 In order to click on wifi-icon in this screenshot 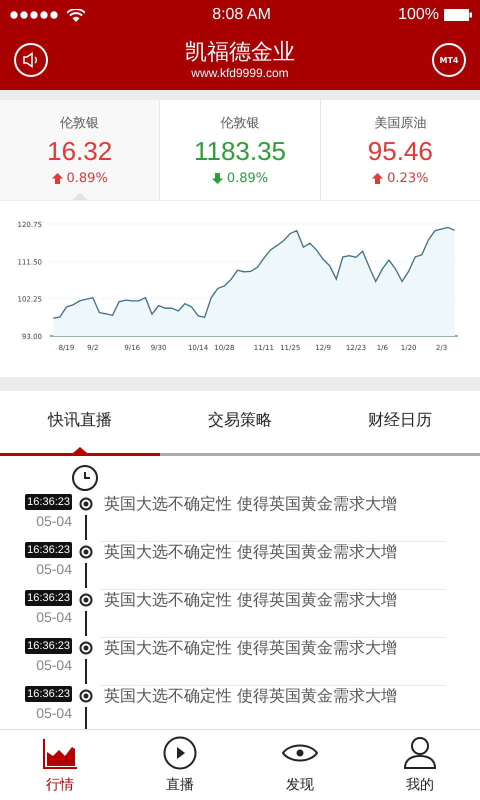, I will do `click(76, 15)`.